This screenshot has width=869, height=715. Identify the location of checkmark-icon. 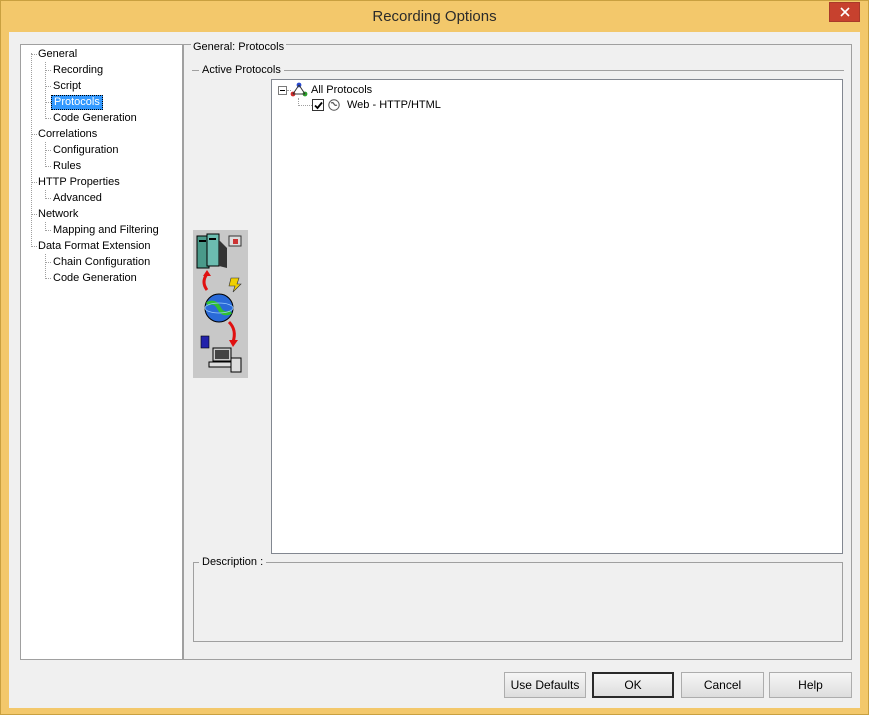
(318, 105).